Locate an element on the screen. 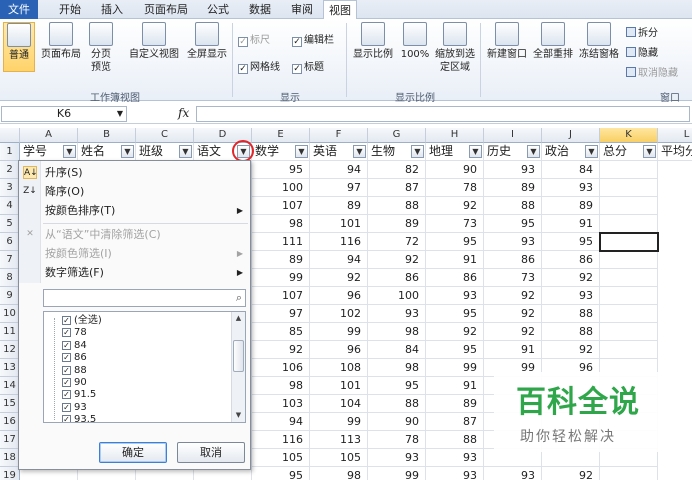 The image size is (692, 480). row-header: 5 is located at coordinates (10, 224).